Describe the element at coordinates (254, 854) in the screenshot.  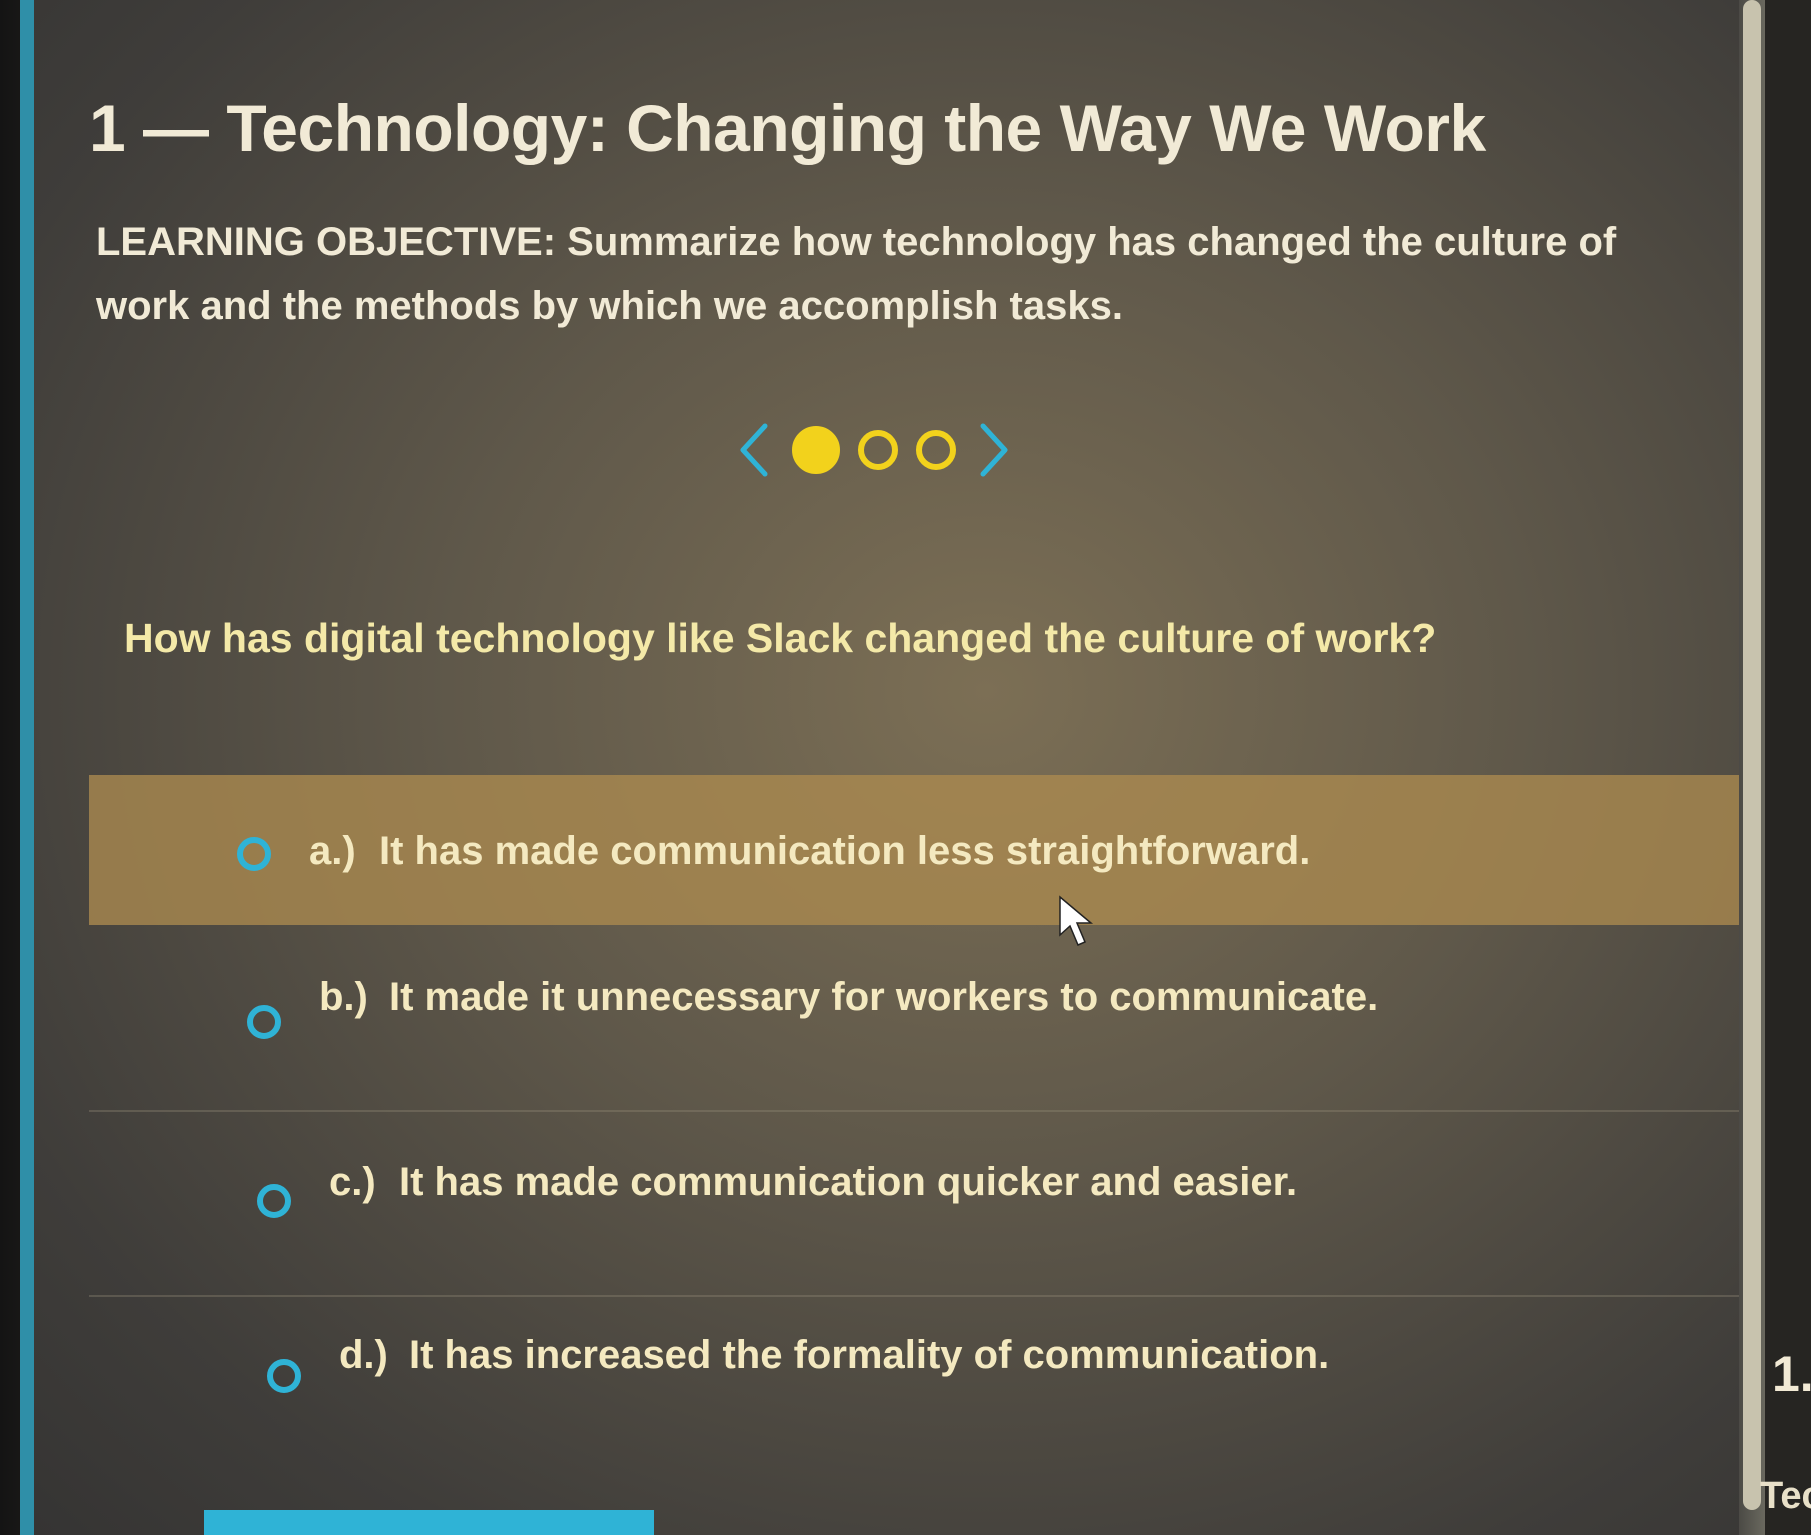
I see `radio-button-a` at that location.